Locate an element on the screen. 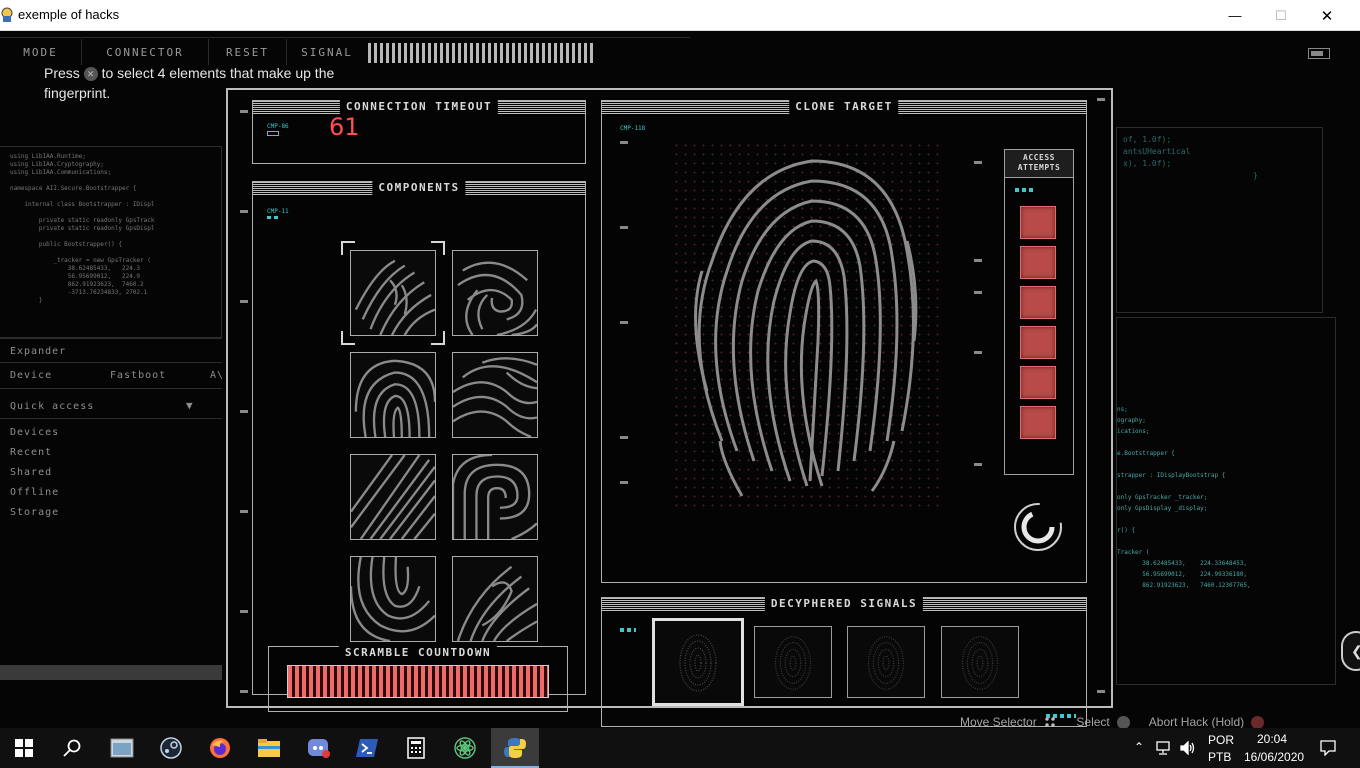 The width and height of the screenshot is (1360, 768). taskbar-app-explorer-window is located at coordinates (122, 748).